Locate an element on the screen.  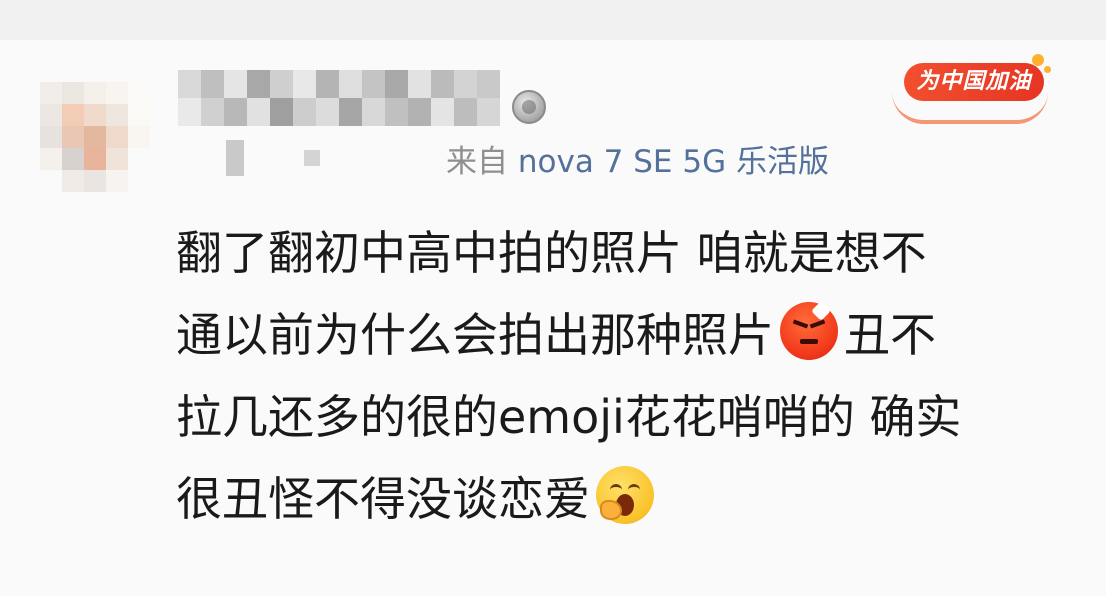
device-source-prefix: 来自 is located at coordinates (482, 162).